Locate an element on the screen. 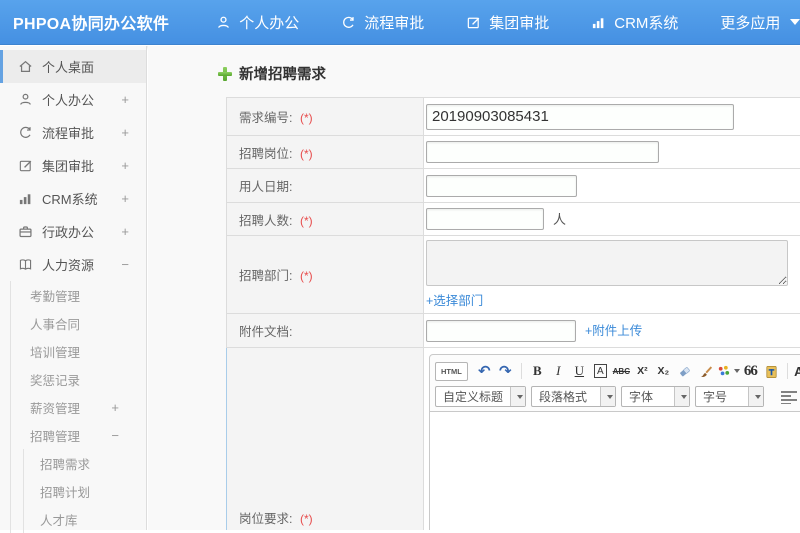 Image resolution: width=800 pixels, height=533 pixels. form-row-hire-date: 用人日期: is located at coordinates (513, 186).